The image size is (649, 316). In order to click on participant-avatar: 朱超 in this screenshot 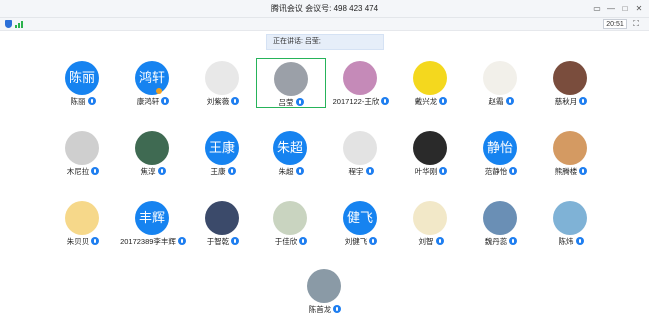, I will do `click(290, 148)`.